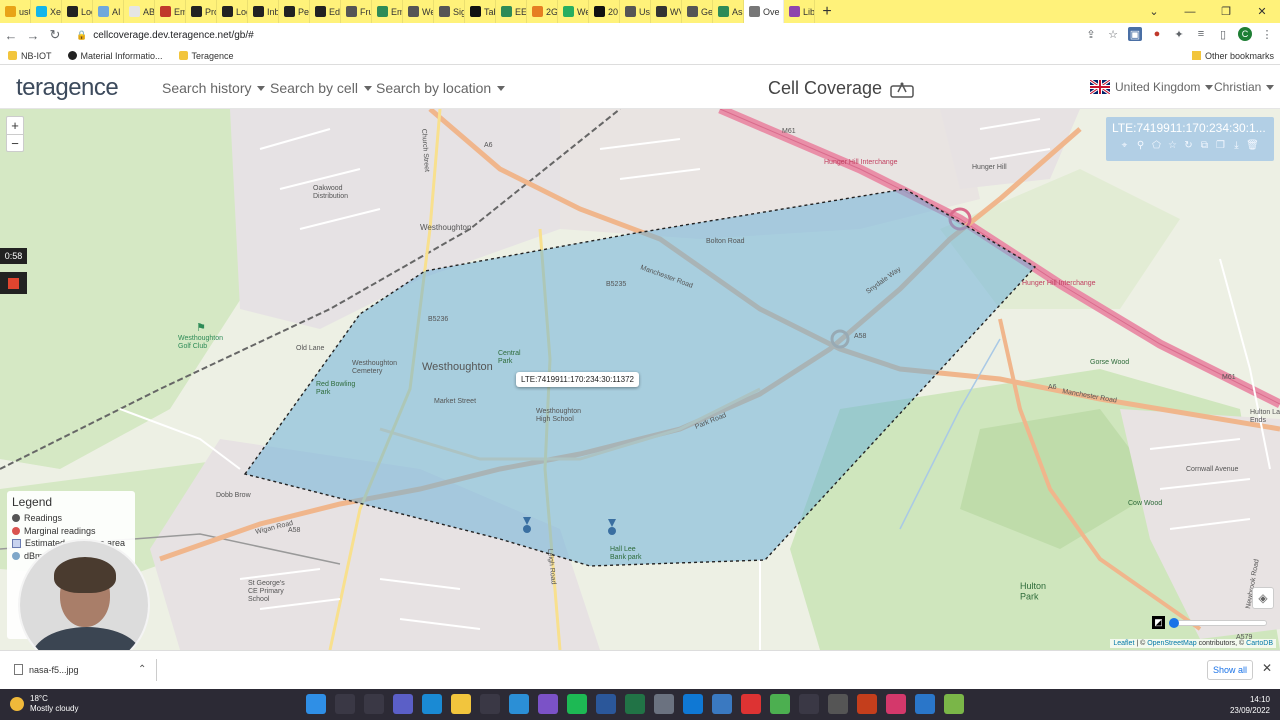 The image size is (1280, 720). Describe the element at coordinates (1250, 705) in the screenshot. I see `clock: 14:10 23/09/2022` at that location.